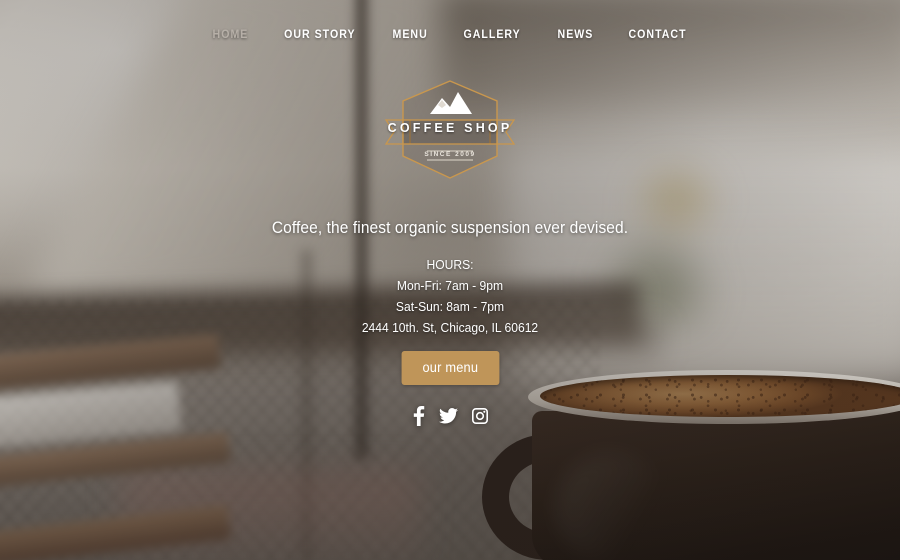 Image resolution: width=900 pixels, height=560 pixels. What do you see at coordinates (479, 416) in the screenshot?
I see `instagram-icon` at bounding box center [479, 416].